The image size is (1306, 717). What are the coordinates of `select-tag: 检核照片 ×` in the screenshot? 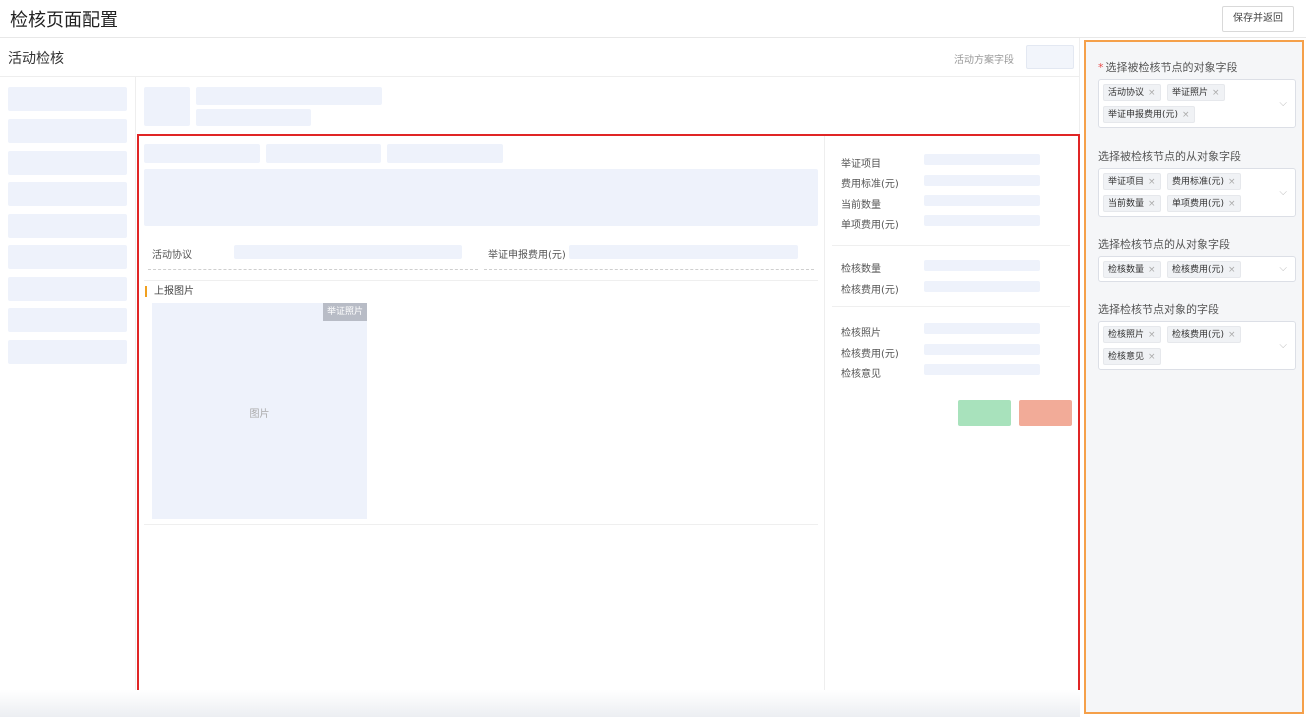 It's located at (1132, 334).